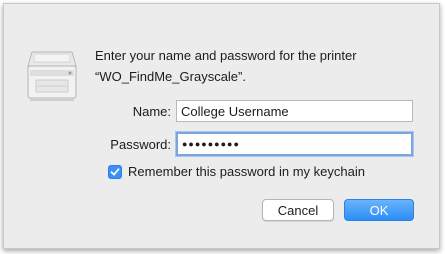  I want to click on name-field, so click(294, 111).